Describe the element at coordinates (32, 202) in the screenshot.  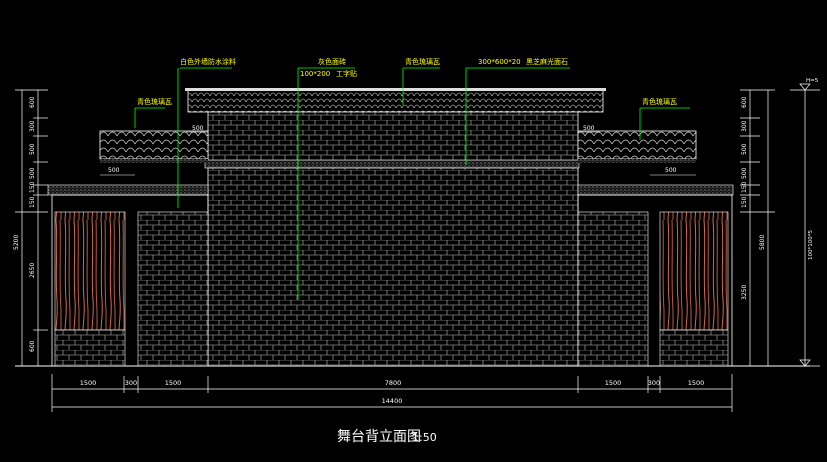
I see `dim-left-6: 150` at that location.